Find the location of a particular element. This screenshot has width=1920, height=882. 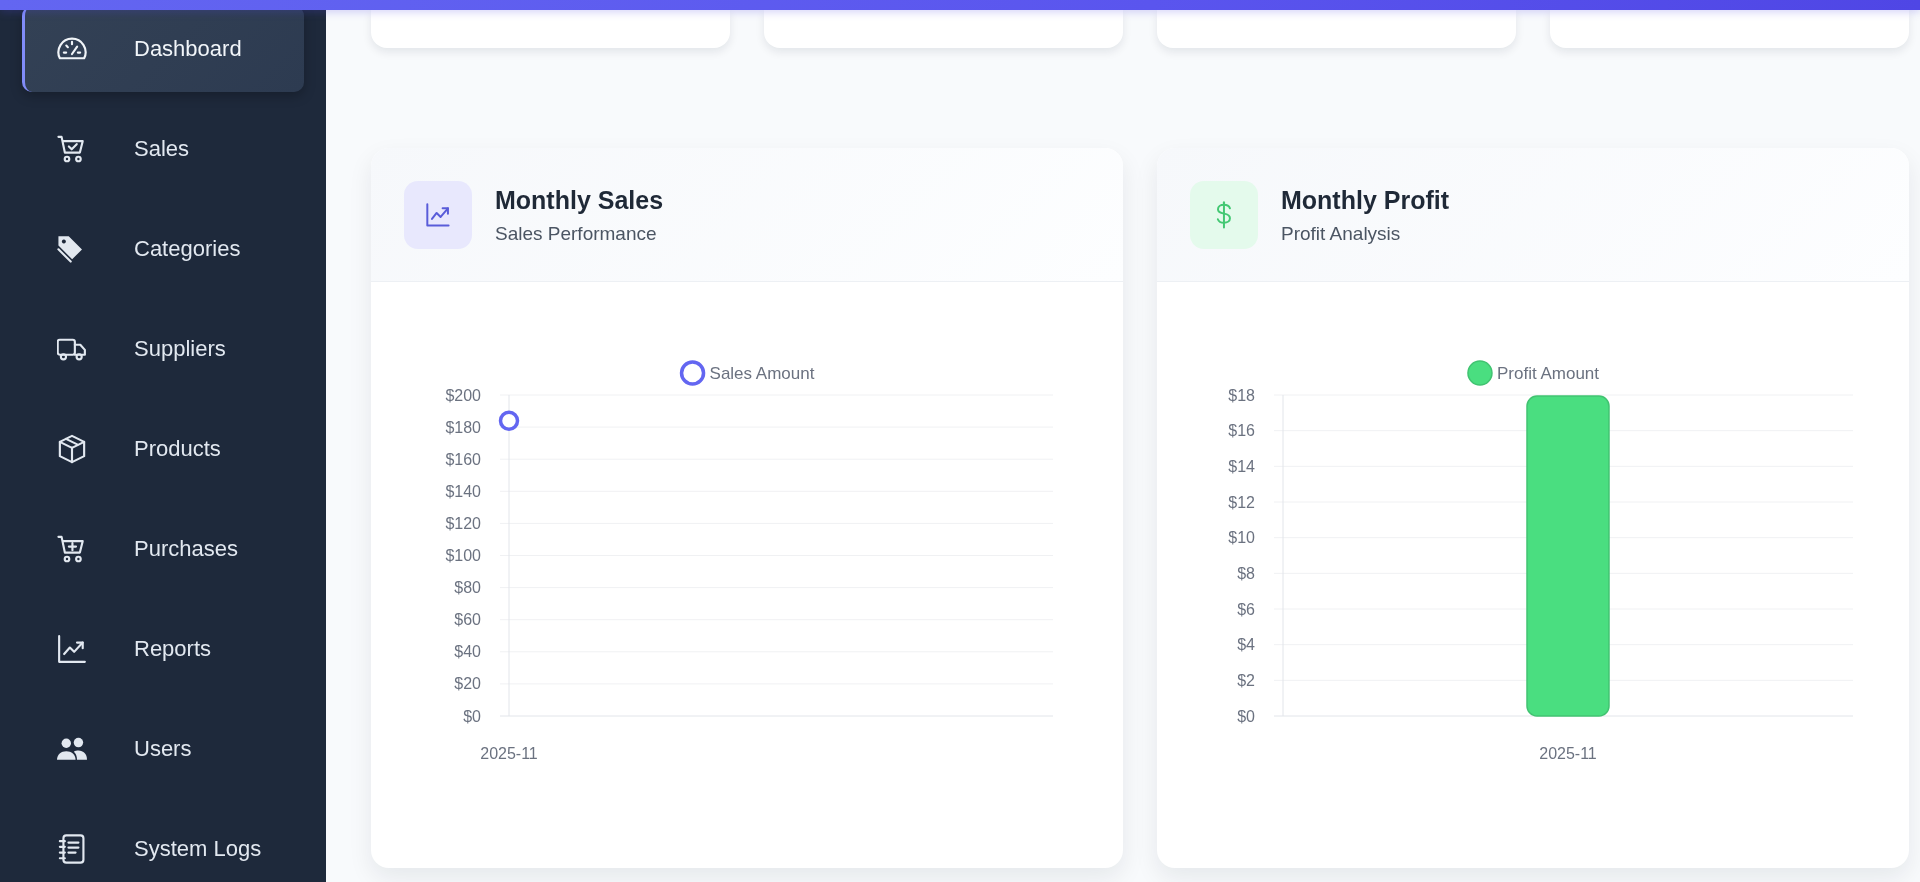

axis-tick-label: $4 is located at coordinates (1246, 645).